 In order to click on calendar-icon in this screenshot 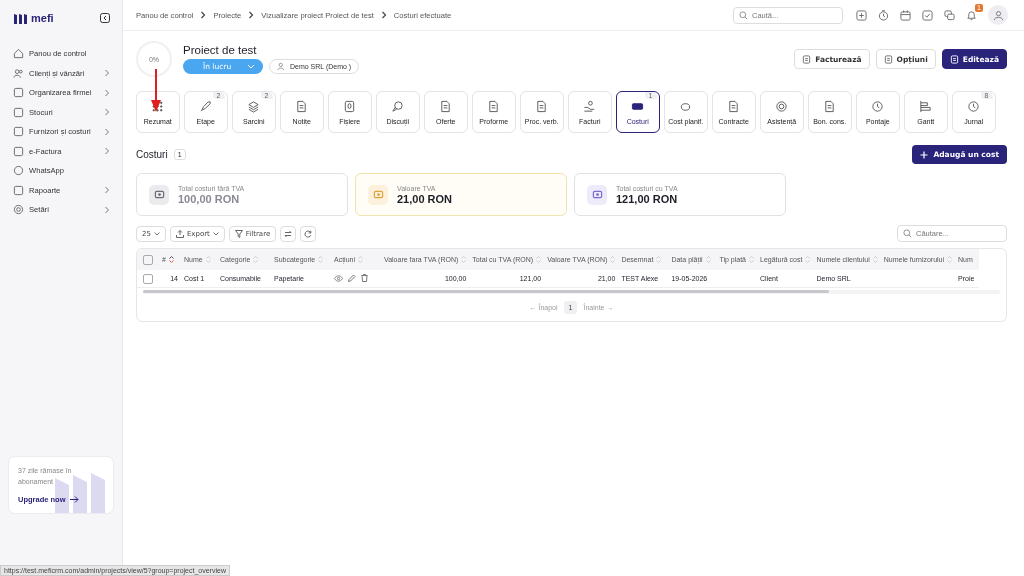, I will do `click(905, 15)`.